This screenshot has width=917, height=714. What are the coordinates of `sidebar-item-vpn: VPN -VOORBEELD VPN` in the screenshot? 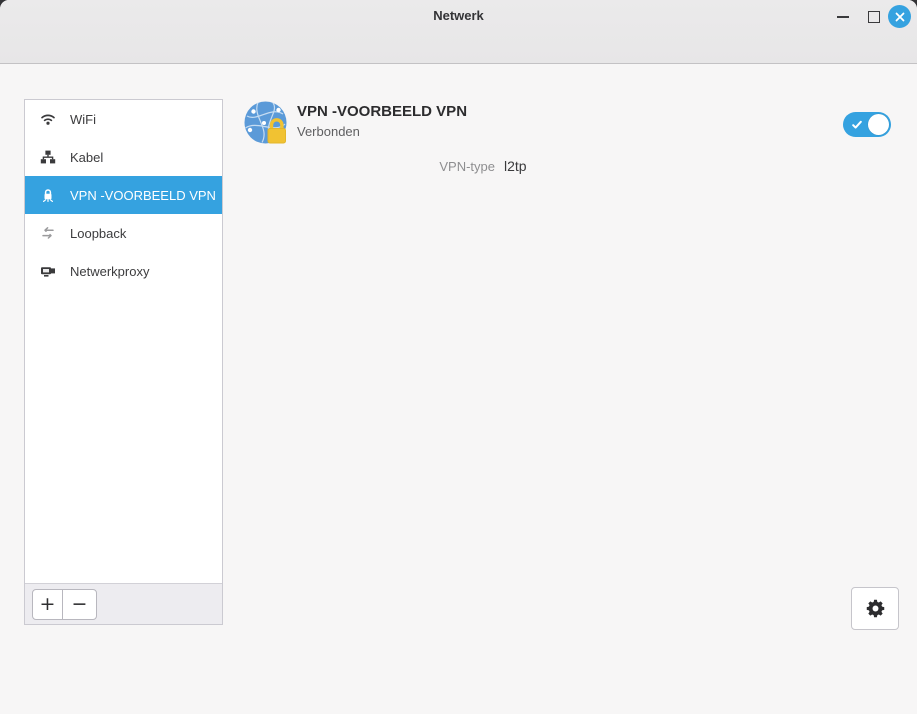 It's located at (123, 195).